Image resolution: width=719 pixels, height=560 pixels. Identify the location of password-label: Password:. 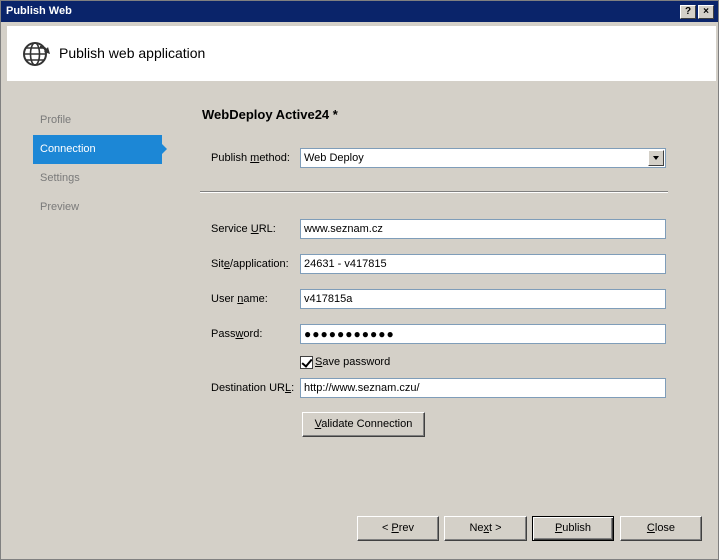
(237, 334).